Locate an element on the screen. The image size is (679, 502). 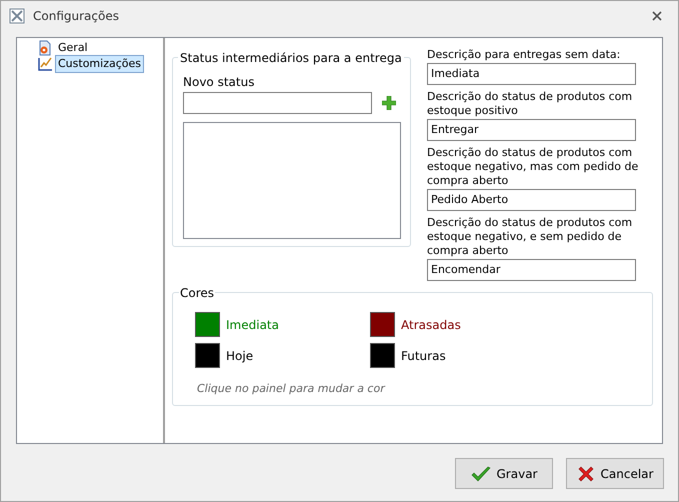
field-label: Descrição do status de produtos com estoque positivo is located at coordinates (530, 104).